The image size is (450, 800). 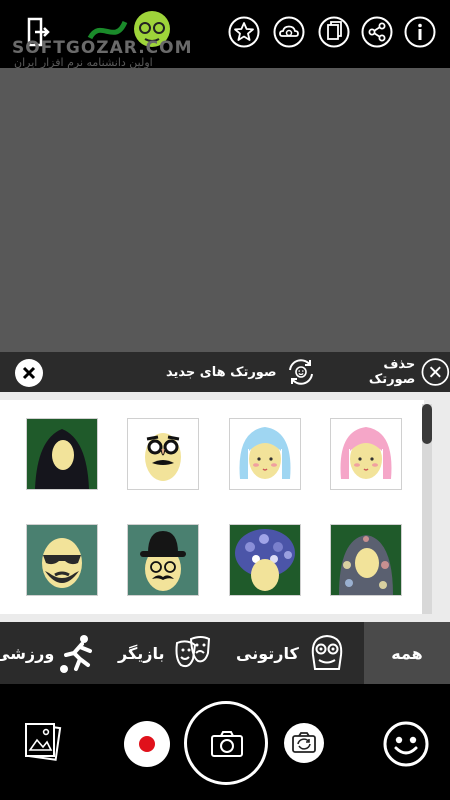 I want to click on cartoon-face-icon, so click(x=326, y=652).